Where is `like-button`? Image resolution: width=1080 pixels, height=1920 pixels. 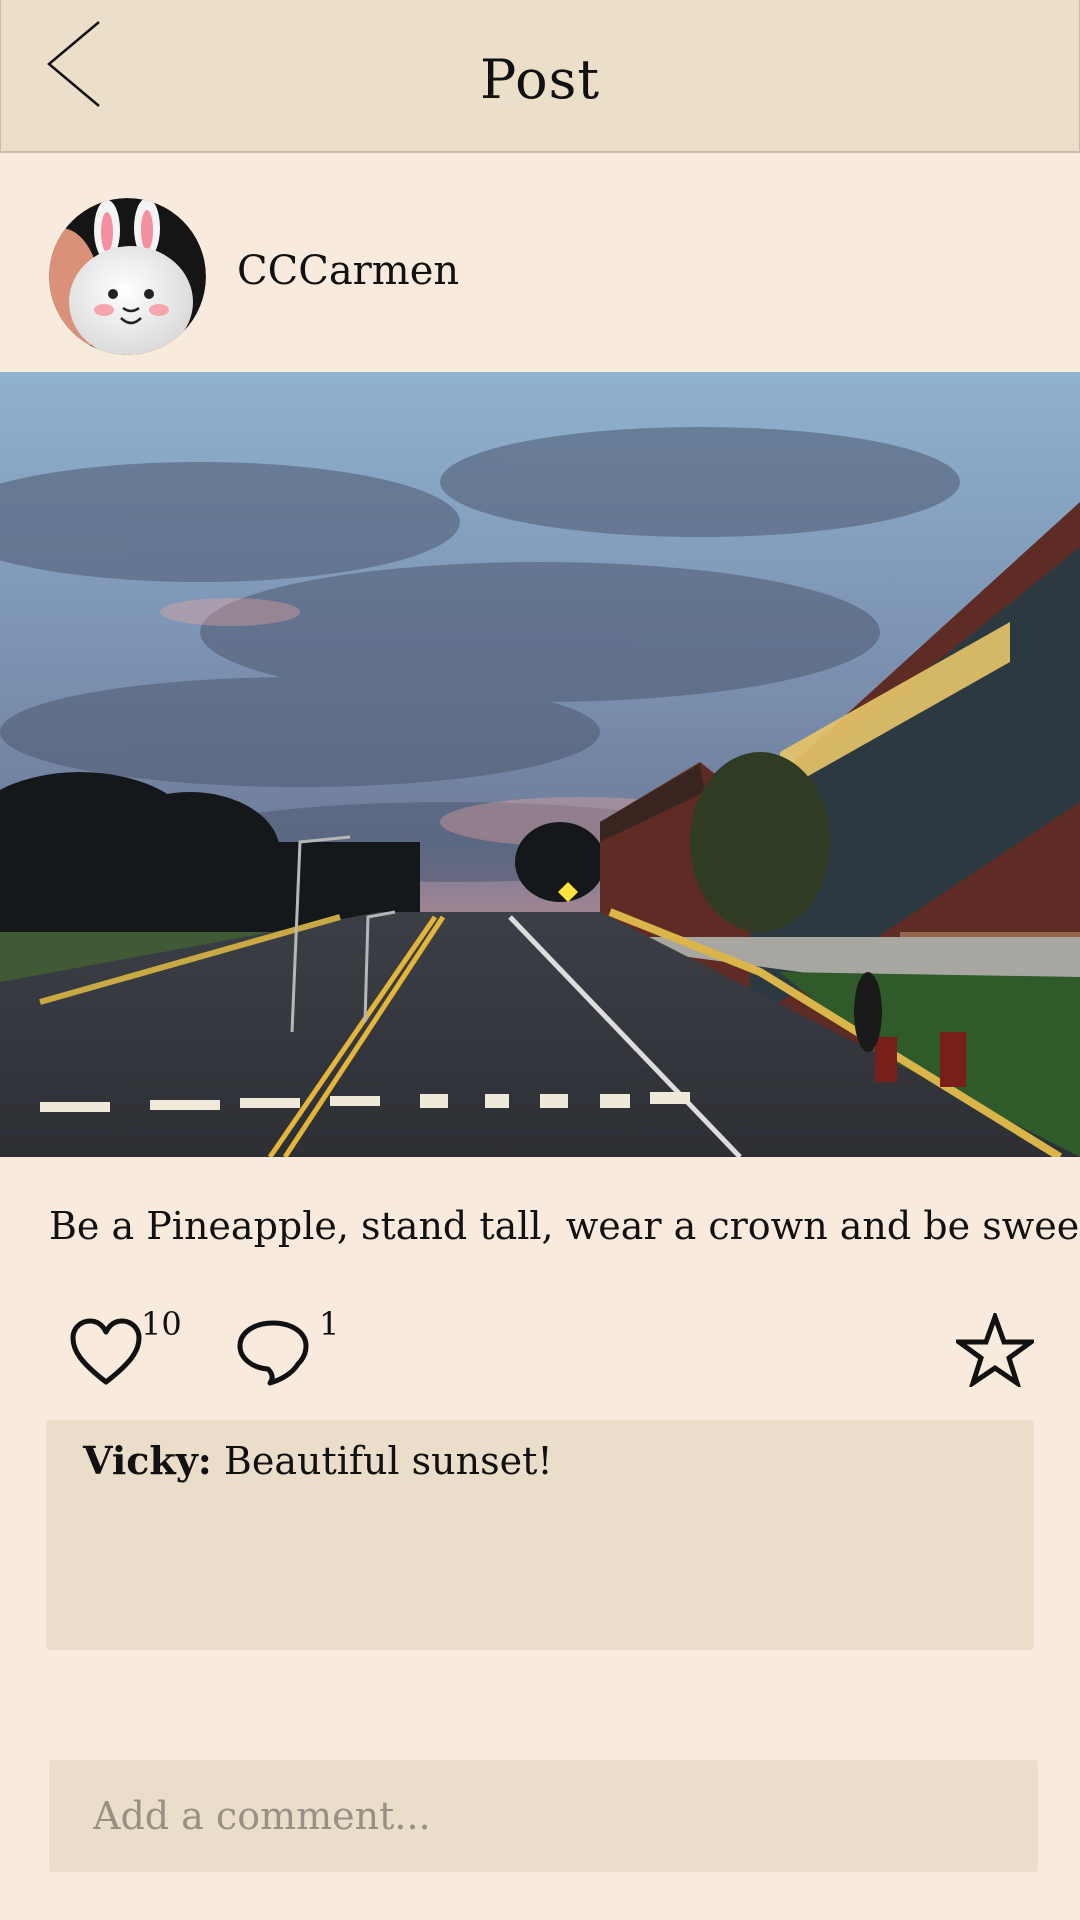
like-button is located at coordinates (106, 1352).